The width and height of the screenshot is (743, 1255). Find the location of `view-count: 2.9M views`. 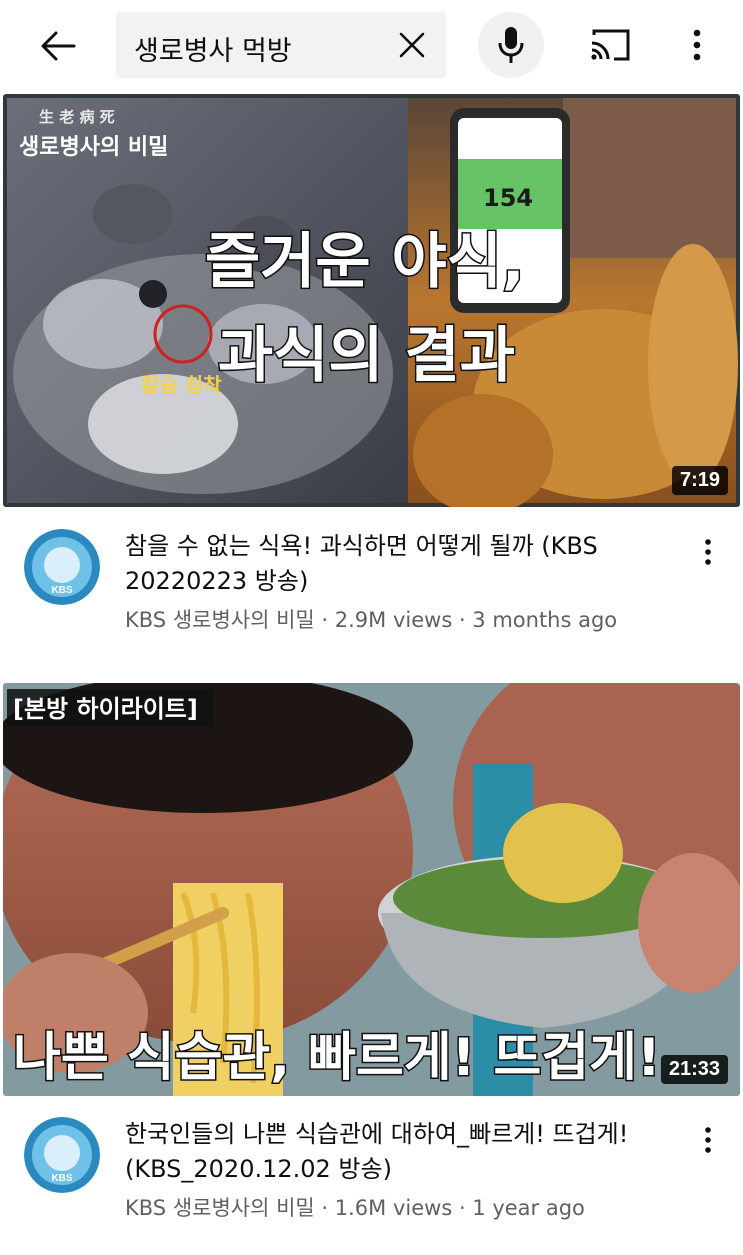

view-count: 2.9M views is located at coordinates (393, 620).